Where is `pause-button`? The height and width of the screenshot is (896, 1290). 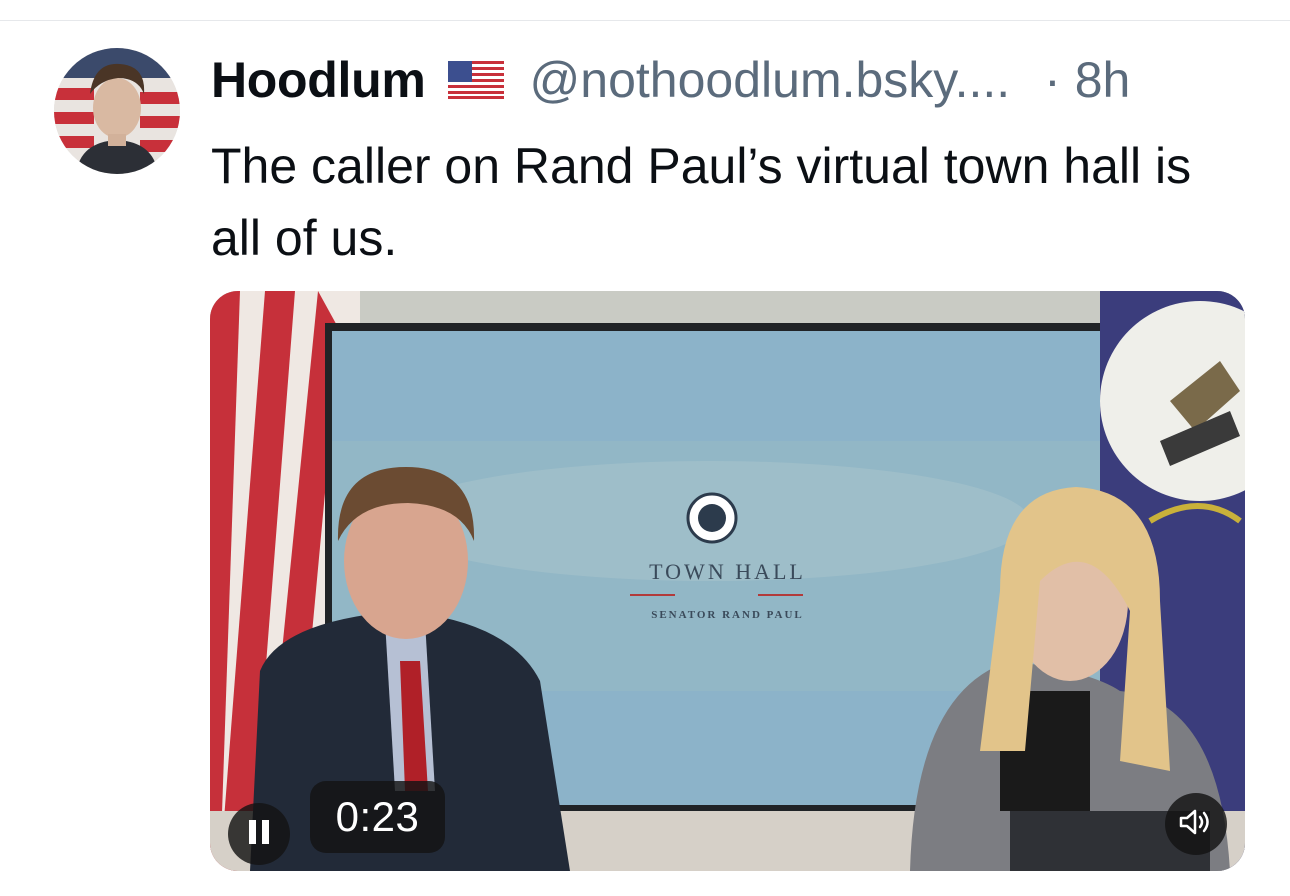
pause-button is located at coordinates (259, 834).